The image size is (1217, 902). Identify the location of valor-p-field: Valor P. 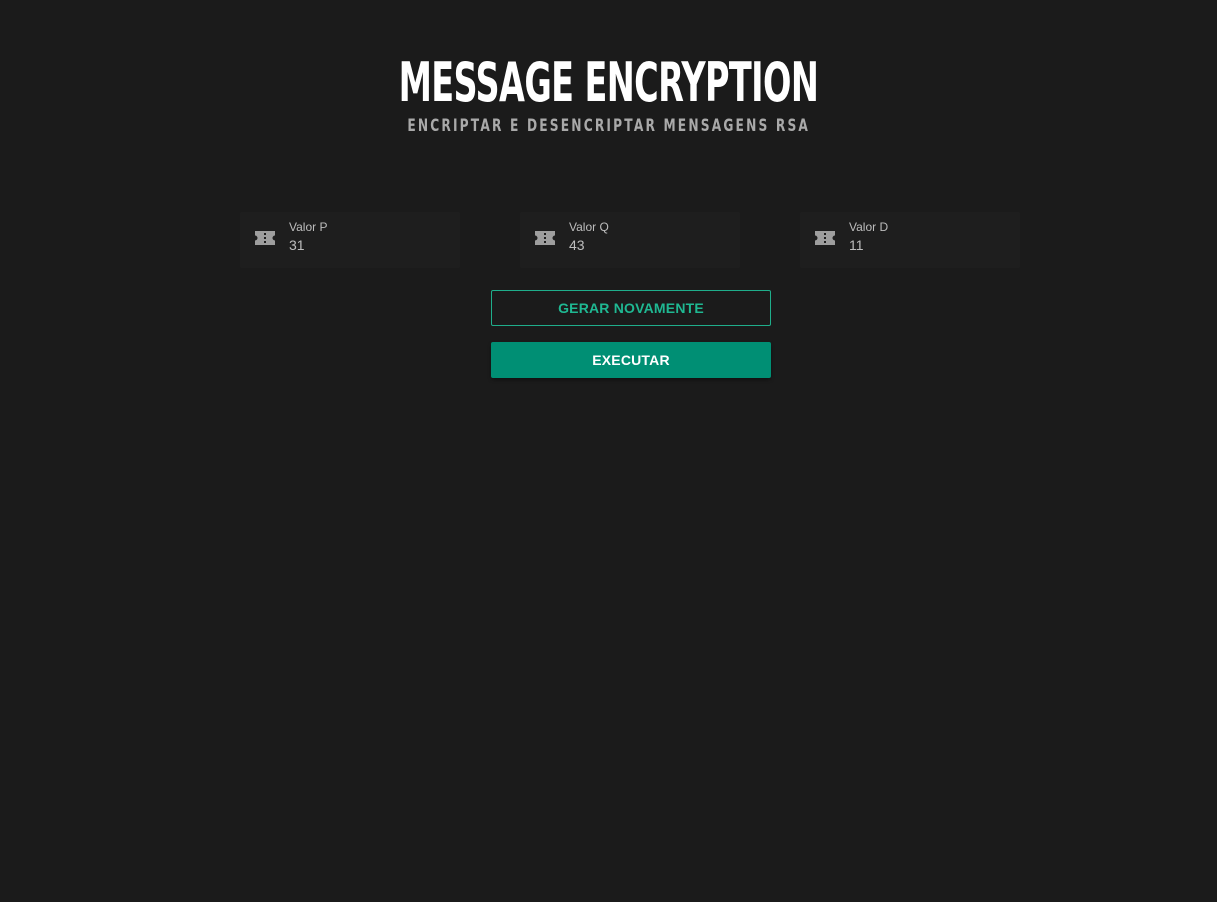
(350, 240).